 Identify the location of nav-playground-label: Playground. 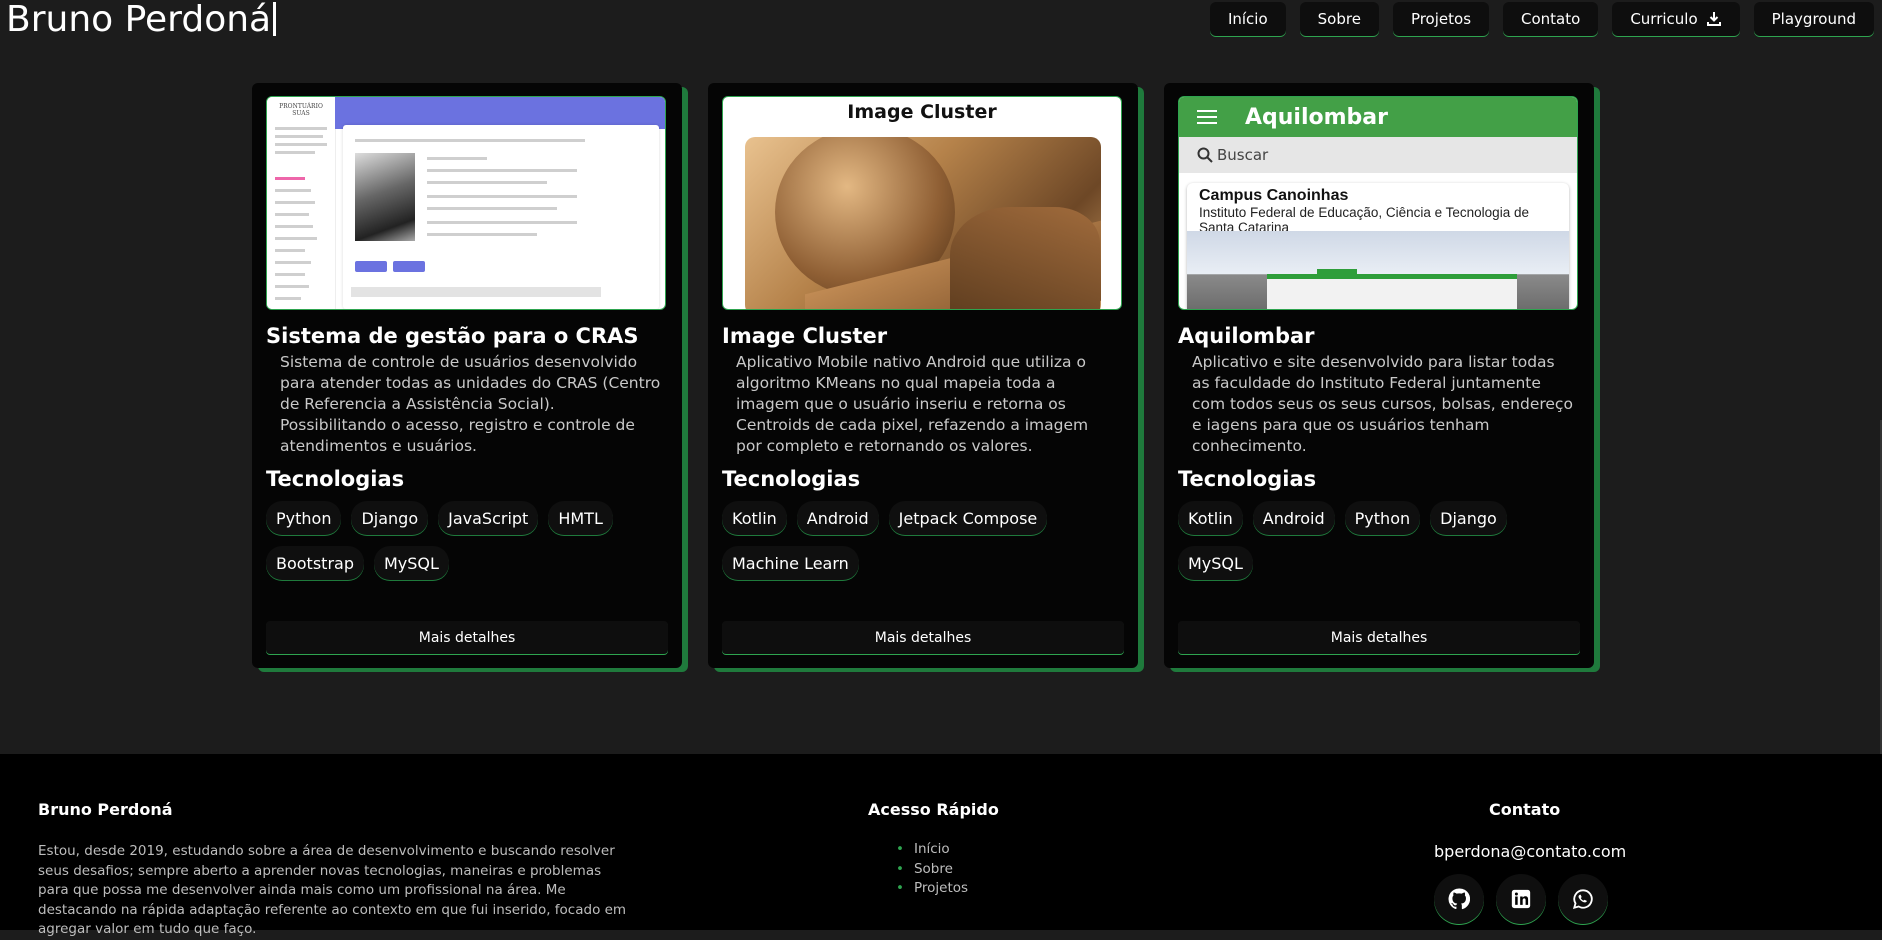
(1813, 19).